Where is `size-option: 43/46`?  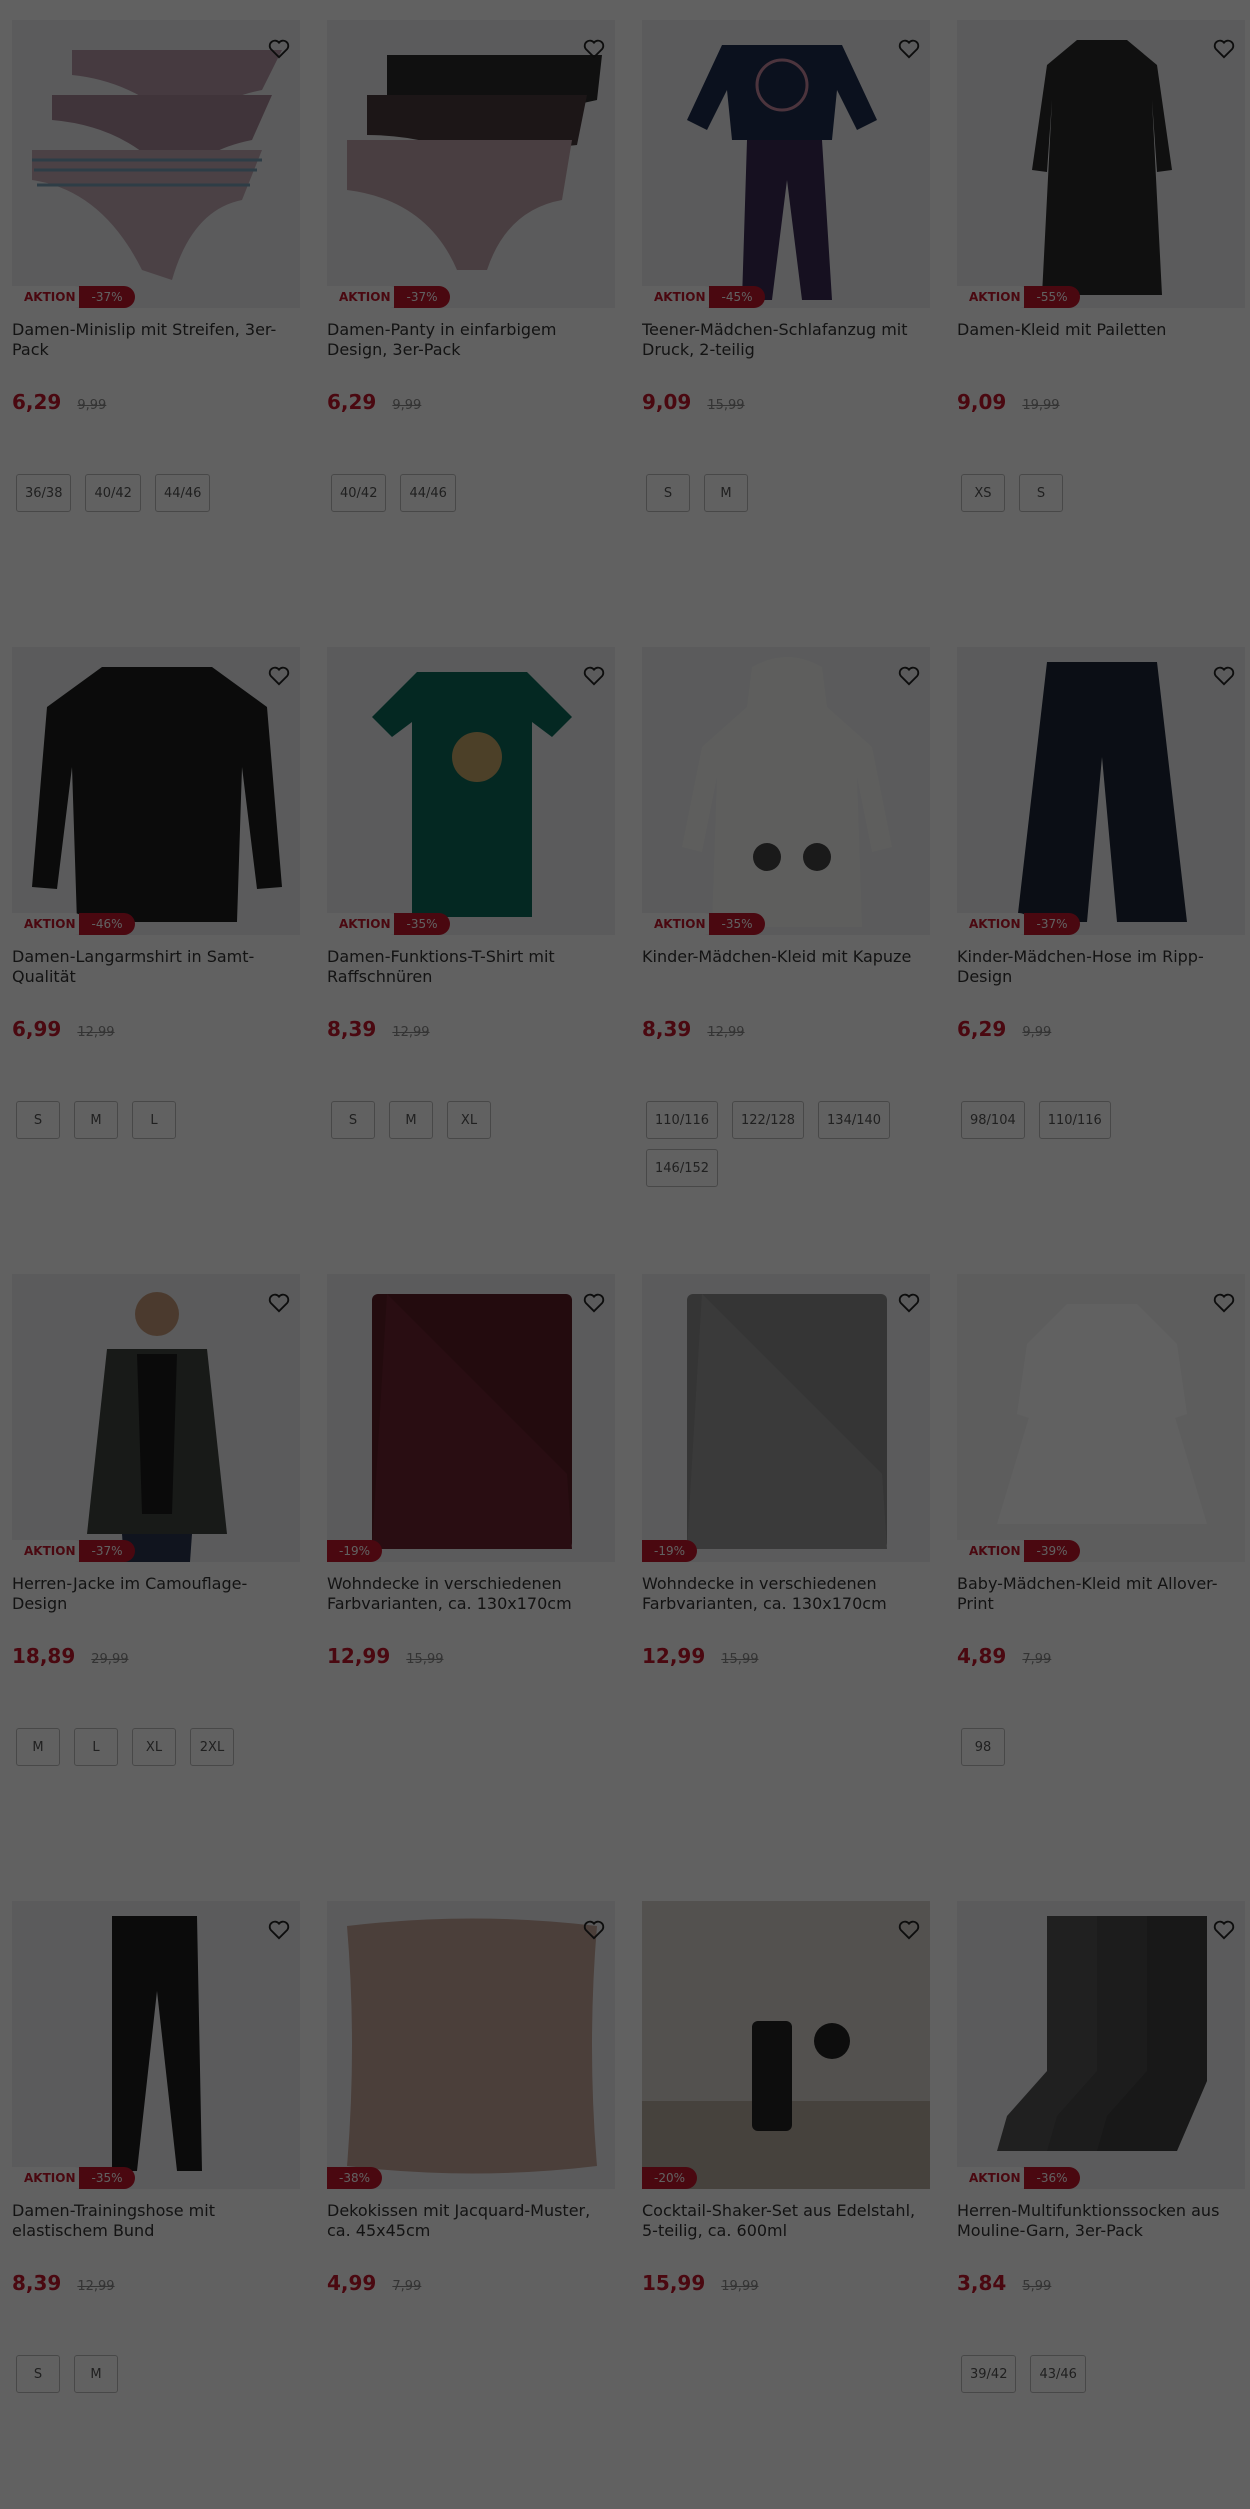
size-option: 43/46 is located at coordinates (1058, 2374).